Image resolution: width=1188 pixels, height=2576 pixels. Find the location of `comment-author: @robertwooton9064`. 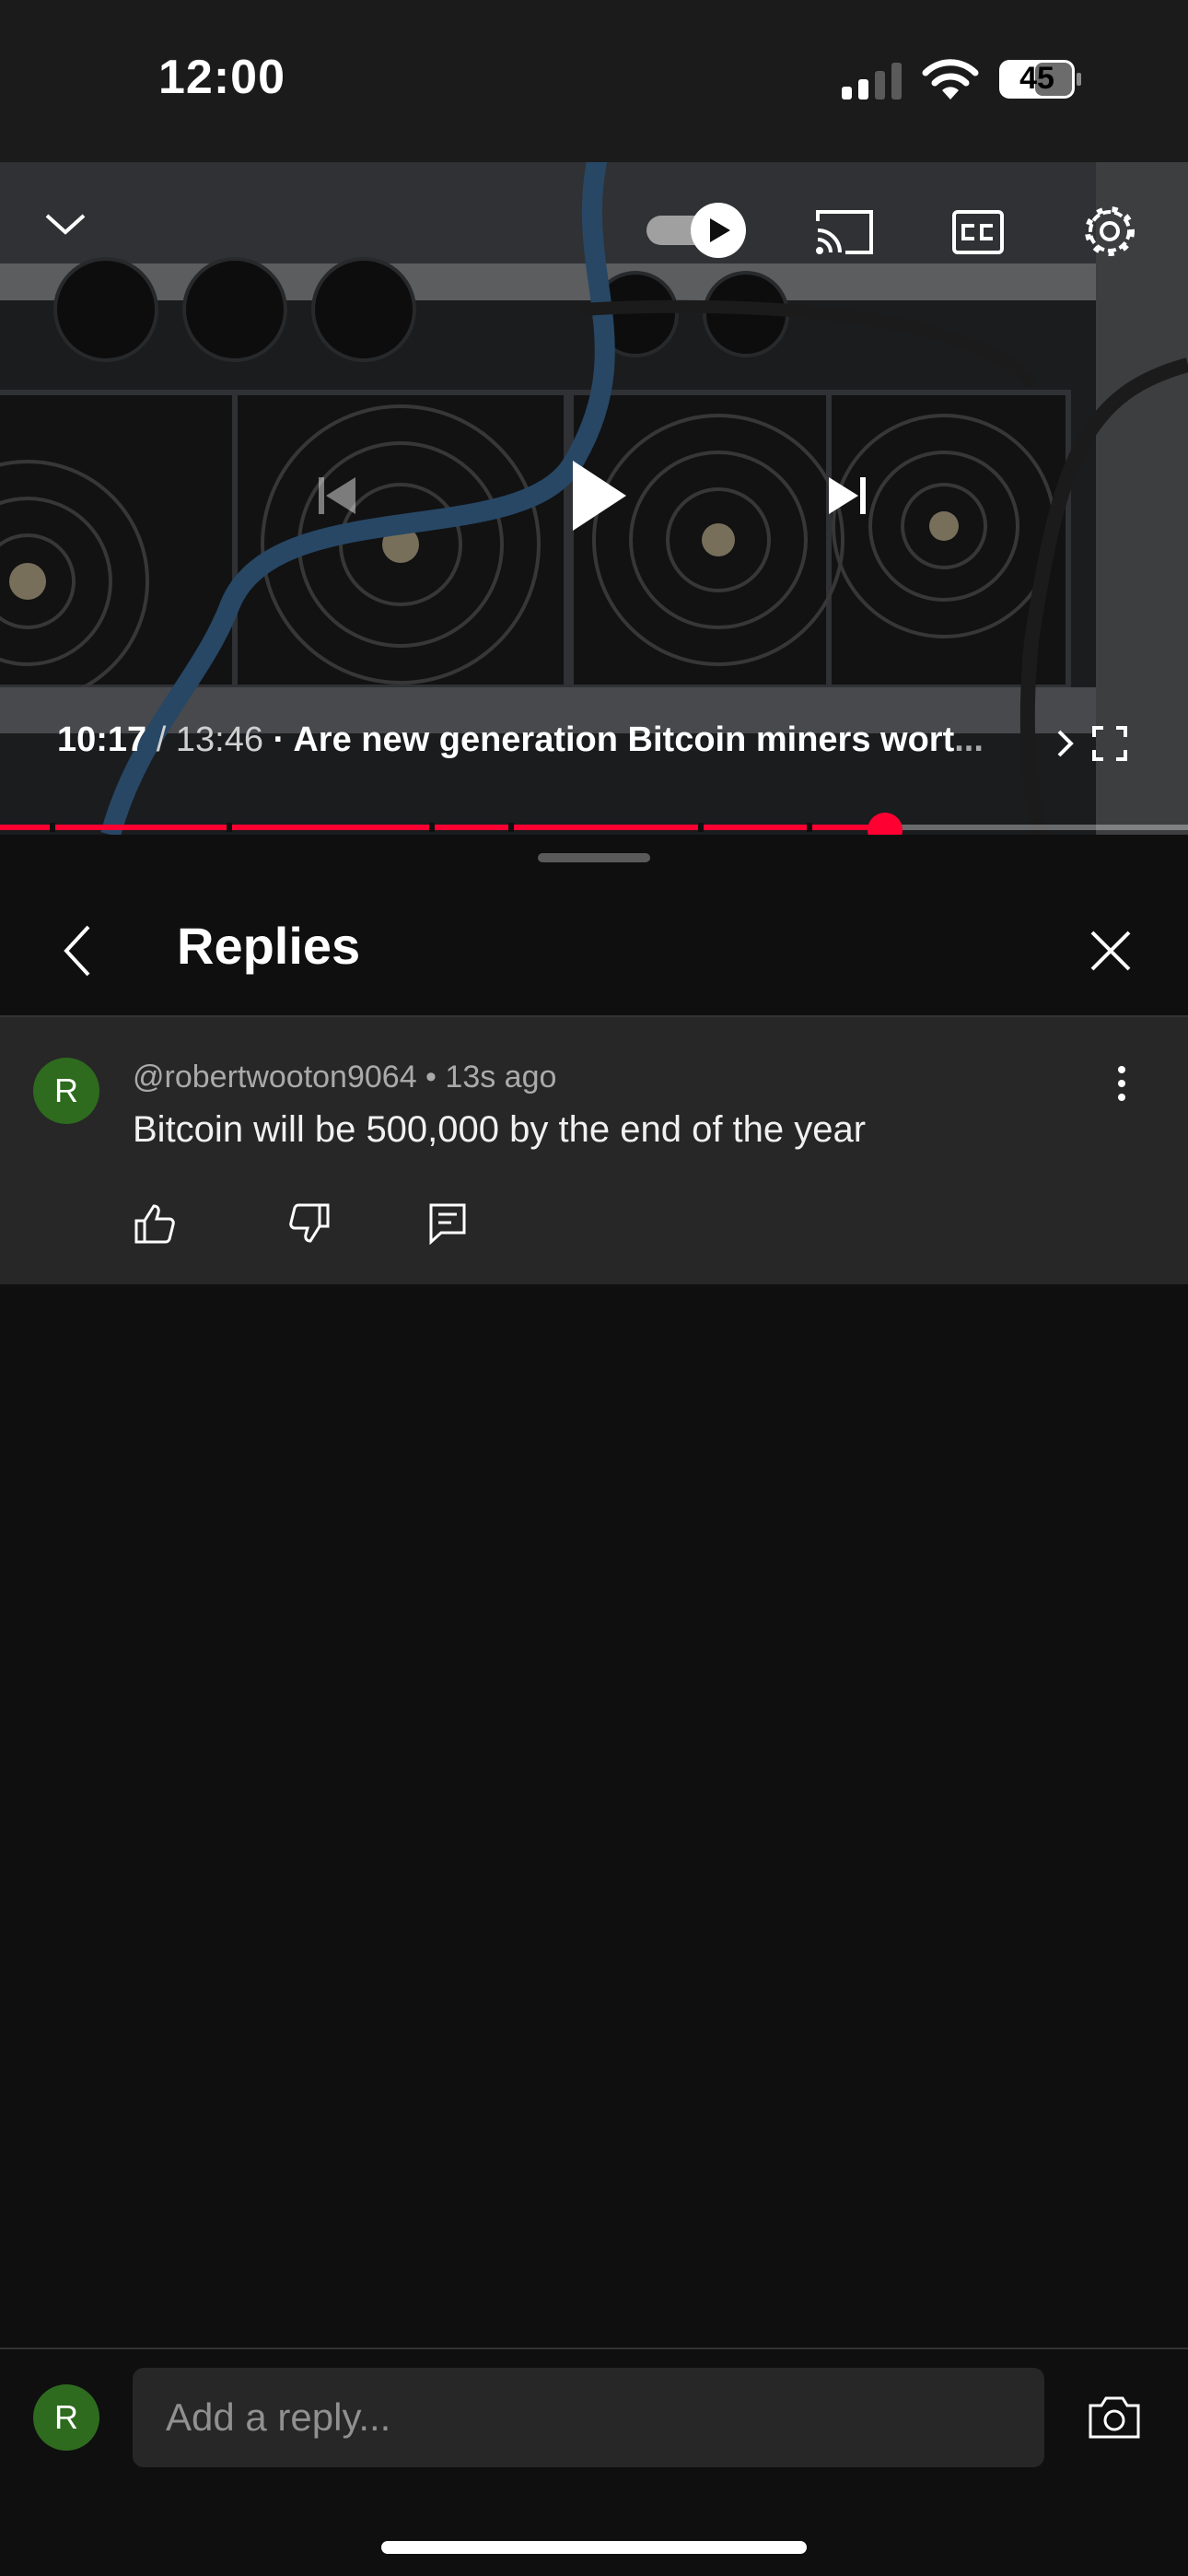

comment-author: @robertwooton9064 is located at coordinates (275, 1077).